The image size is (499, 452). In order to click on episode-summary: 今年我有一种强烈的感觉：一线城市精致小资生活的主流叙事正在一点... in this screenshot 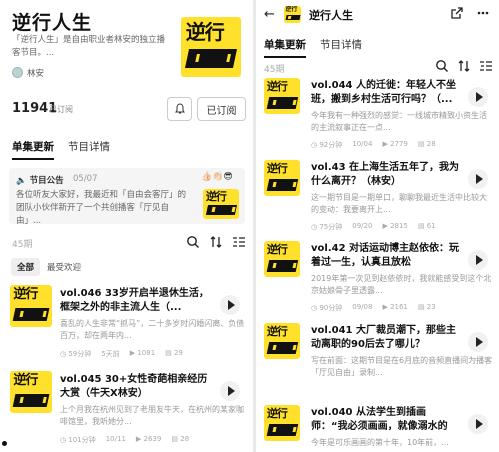, I will do `click(399, 121)`.